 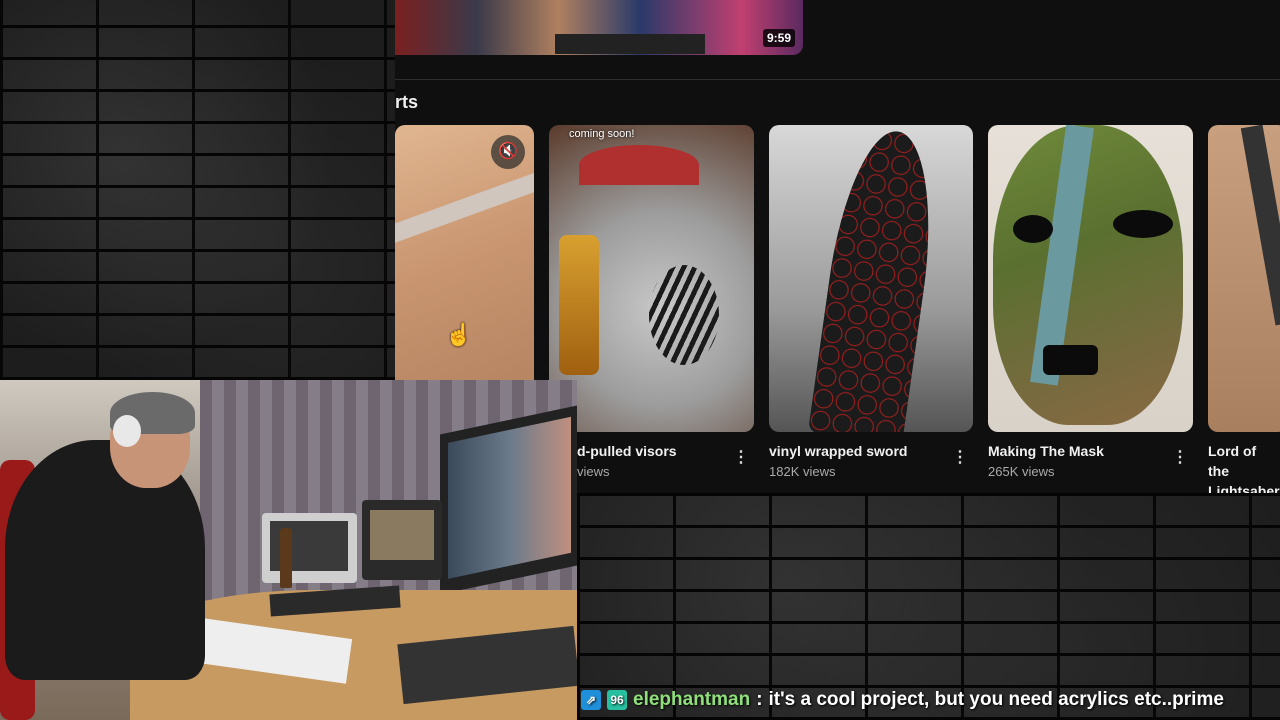 What do you see at coordinates (1070, 360) in the screenshot?
I see `mask-mouth` at bounding box center [1070, 360].